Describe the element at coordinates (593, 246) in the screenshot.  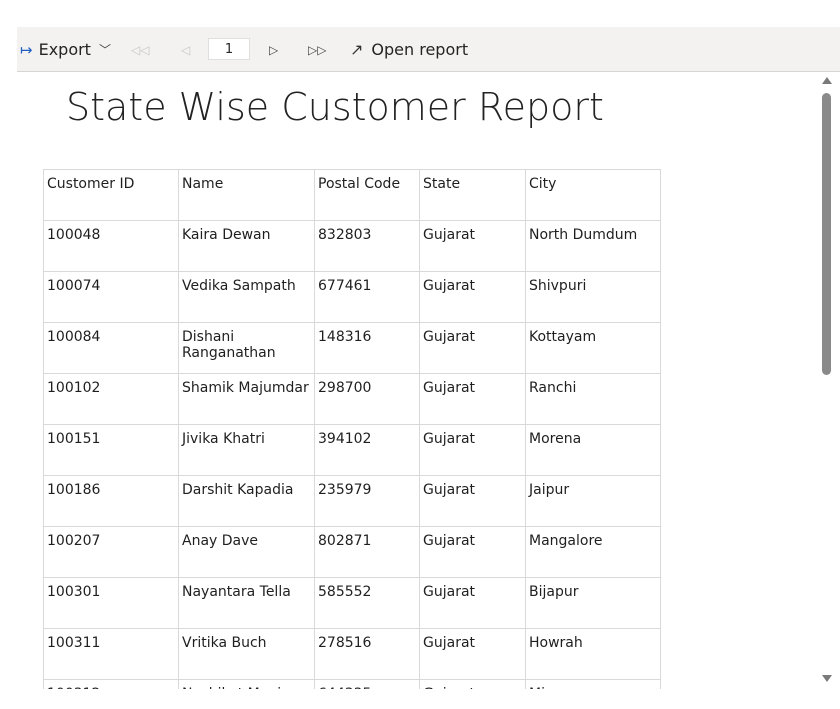
I see `city-cell: North Dumdum` at that location.